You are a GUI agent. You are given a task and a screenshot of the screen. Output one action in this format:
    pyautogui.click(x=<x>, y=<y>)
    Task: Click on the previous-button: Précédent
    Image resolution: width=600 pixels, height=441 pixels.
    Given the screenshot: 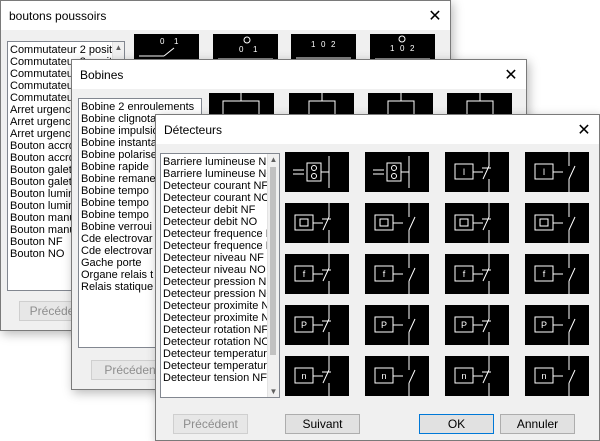 What is the action you would take?
    pyautogui.click(x=210, y=424)
    